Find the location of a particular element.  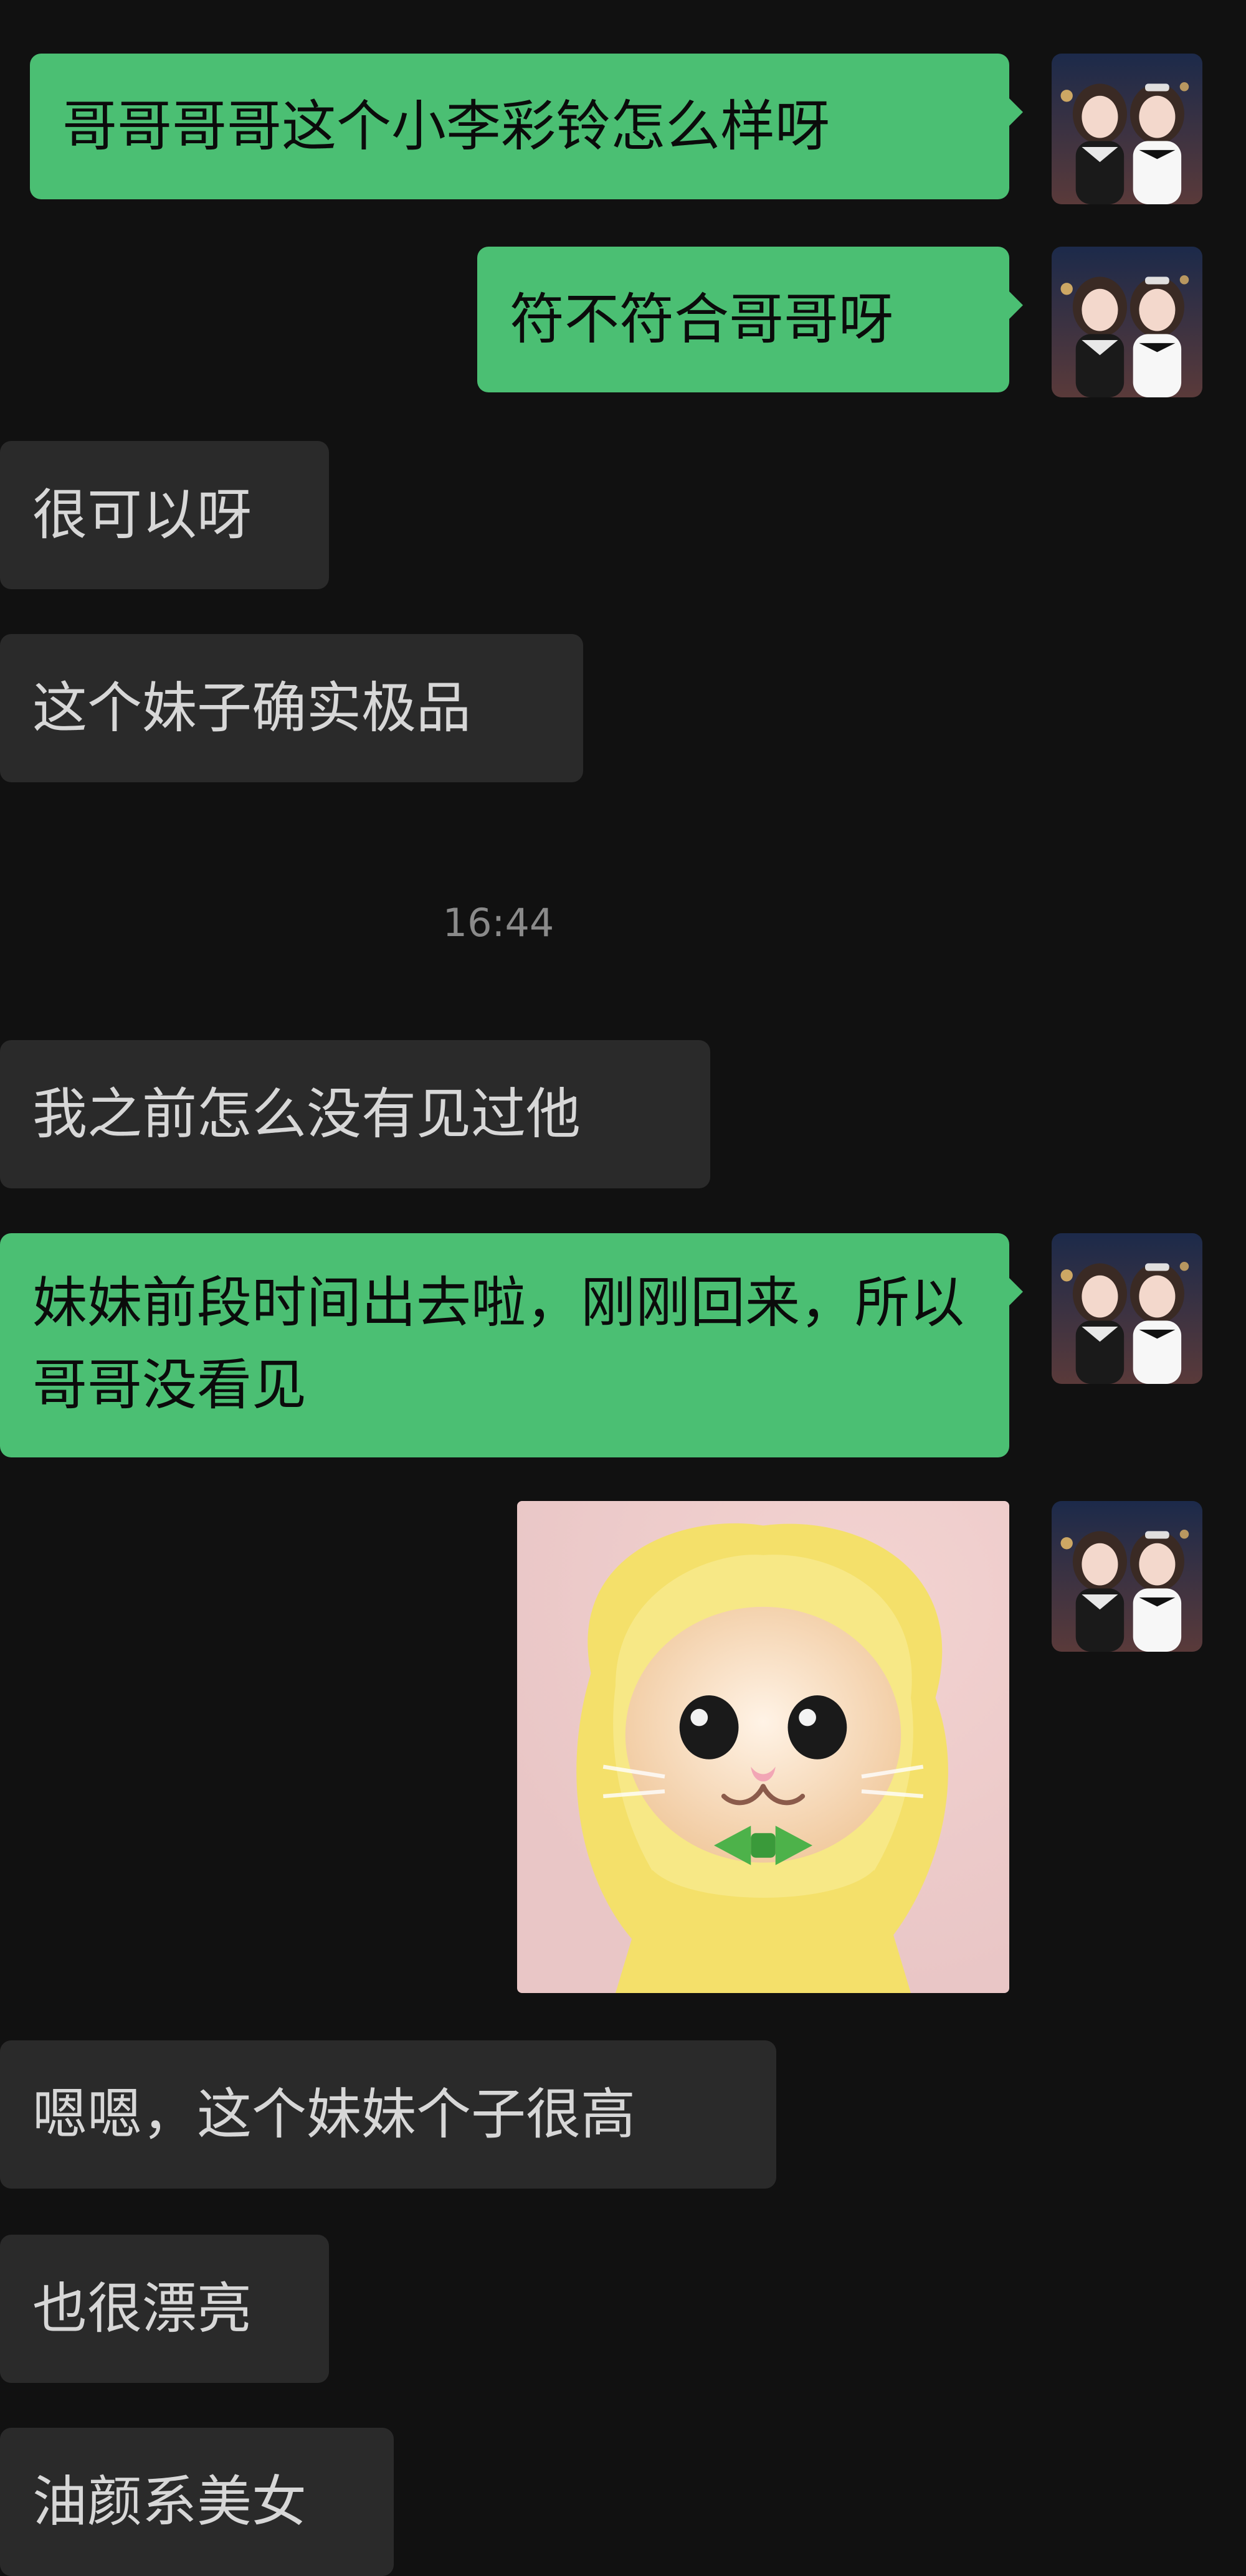

message-bubble-received: 油颜系美女 is located at coordinates (197, 2502).